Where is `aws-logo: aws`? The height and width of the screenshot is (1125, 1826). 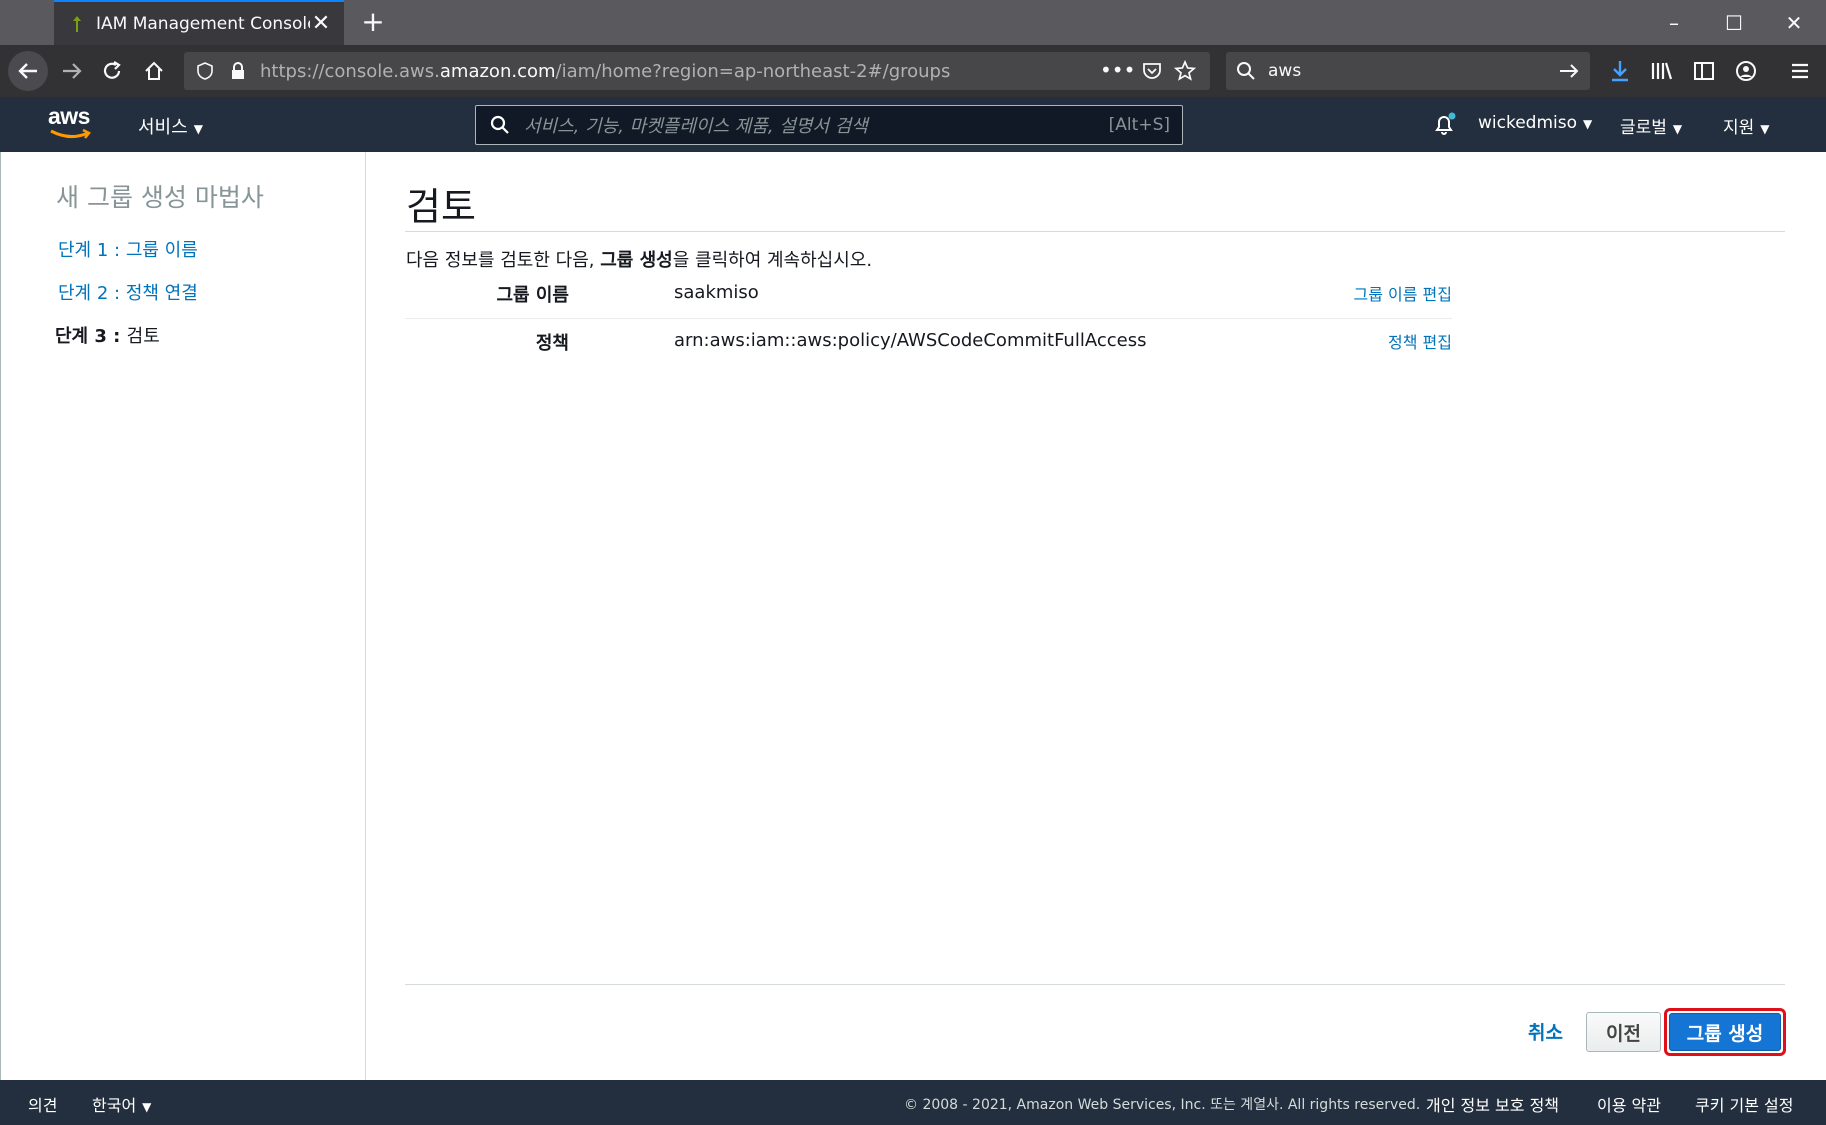
aws-logo: aws is located at coordinates (72, 125).